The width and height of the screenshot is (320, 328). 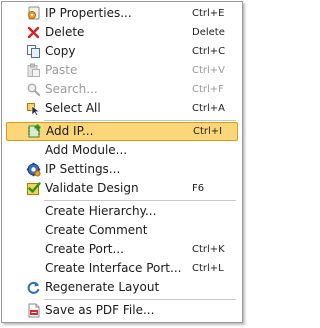 What do you see at coordinates (33, 310) in the screenshot?
I see `pdf-icon` at bounding box center [33, 310].